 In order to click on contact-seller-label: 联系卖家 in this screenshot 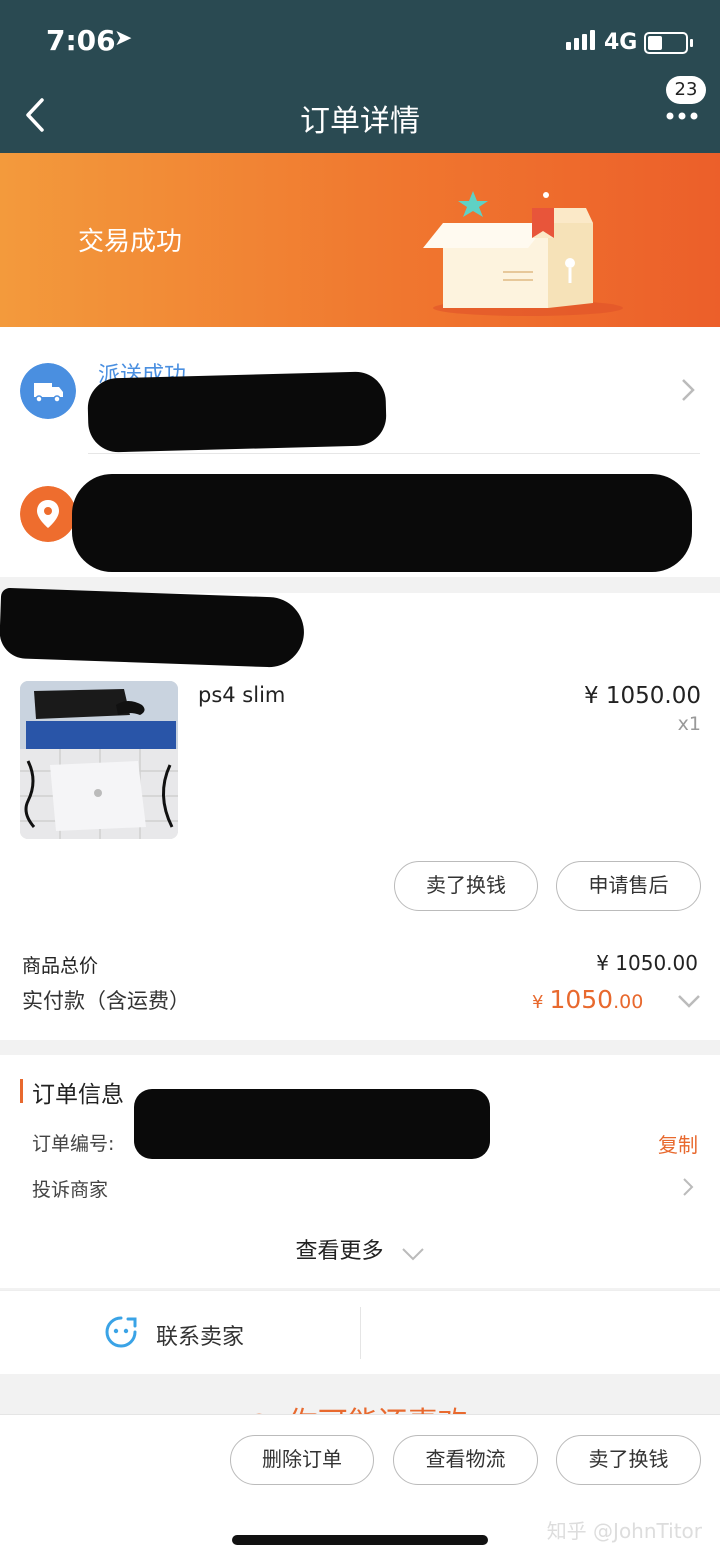, I will do `click(200, 1337)`.